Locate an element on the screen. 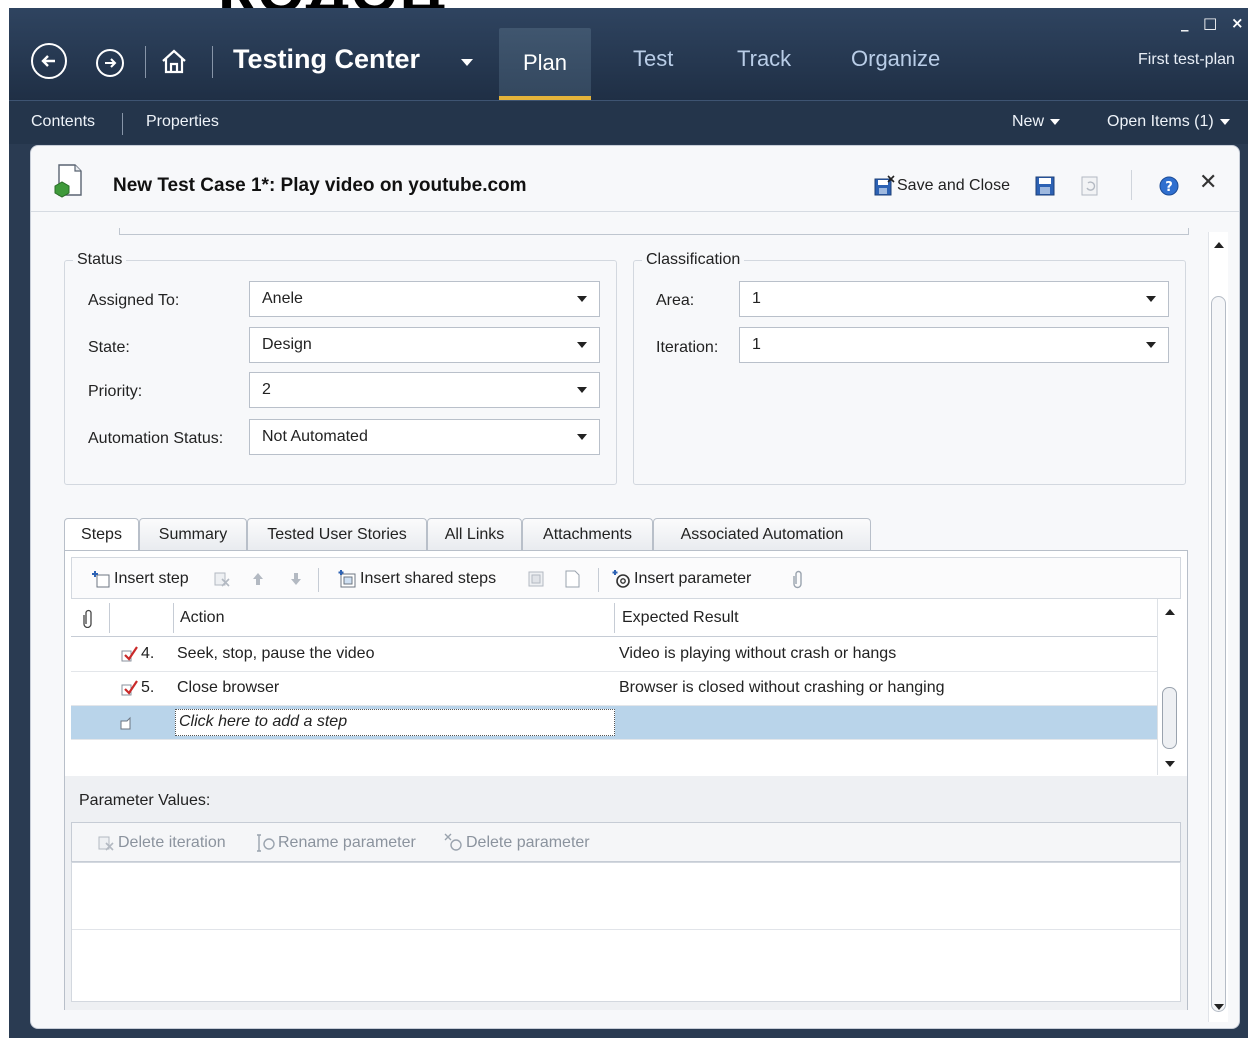 Image resolution: width=1248 pixels, height=1046 pixels. save-icon is located at coordinates (1045, 186).